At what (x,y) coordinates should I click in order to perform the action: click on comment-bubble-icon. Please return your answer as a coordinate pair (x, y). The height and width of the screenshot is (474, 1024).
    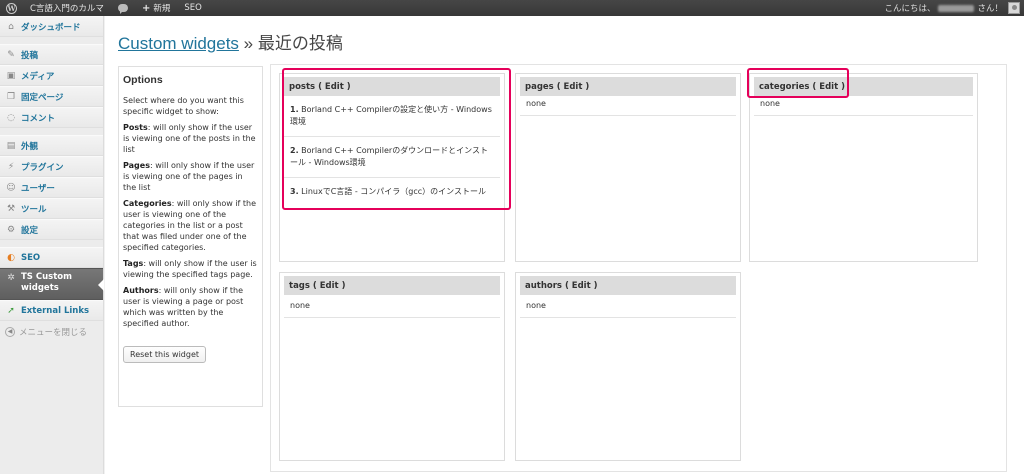
    Looking at the image, I should click on (122, 9).